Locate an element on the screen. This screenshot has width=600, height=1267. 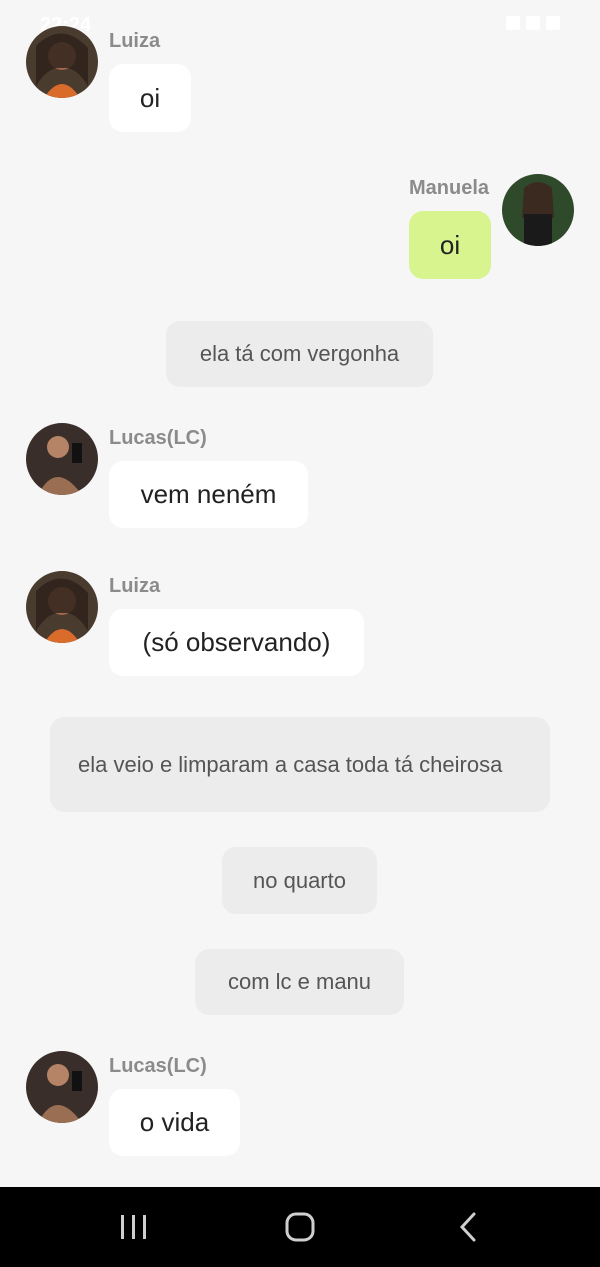
back-button is located at coordinates (468, 1227).